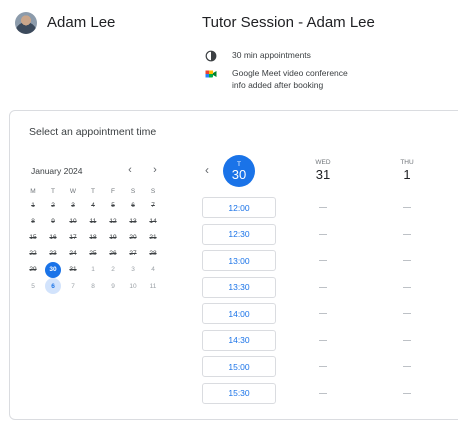  Describe the element at coordinates (113, 270) in the screenshot. I see `calendar-day-future: 2` at that location.